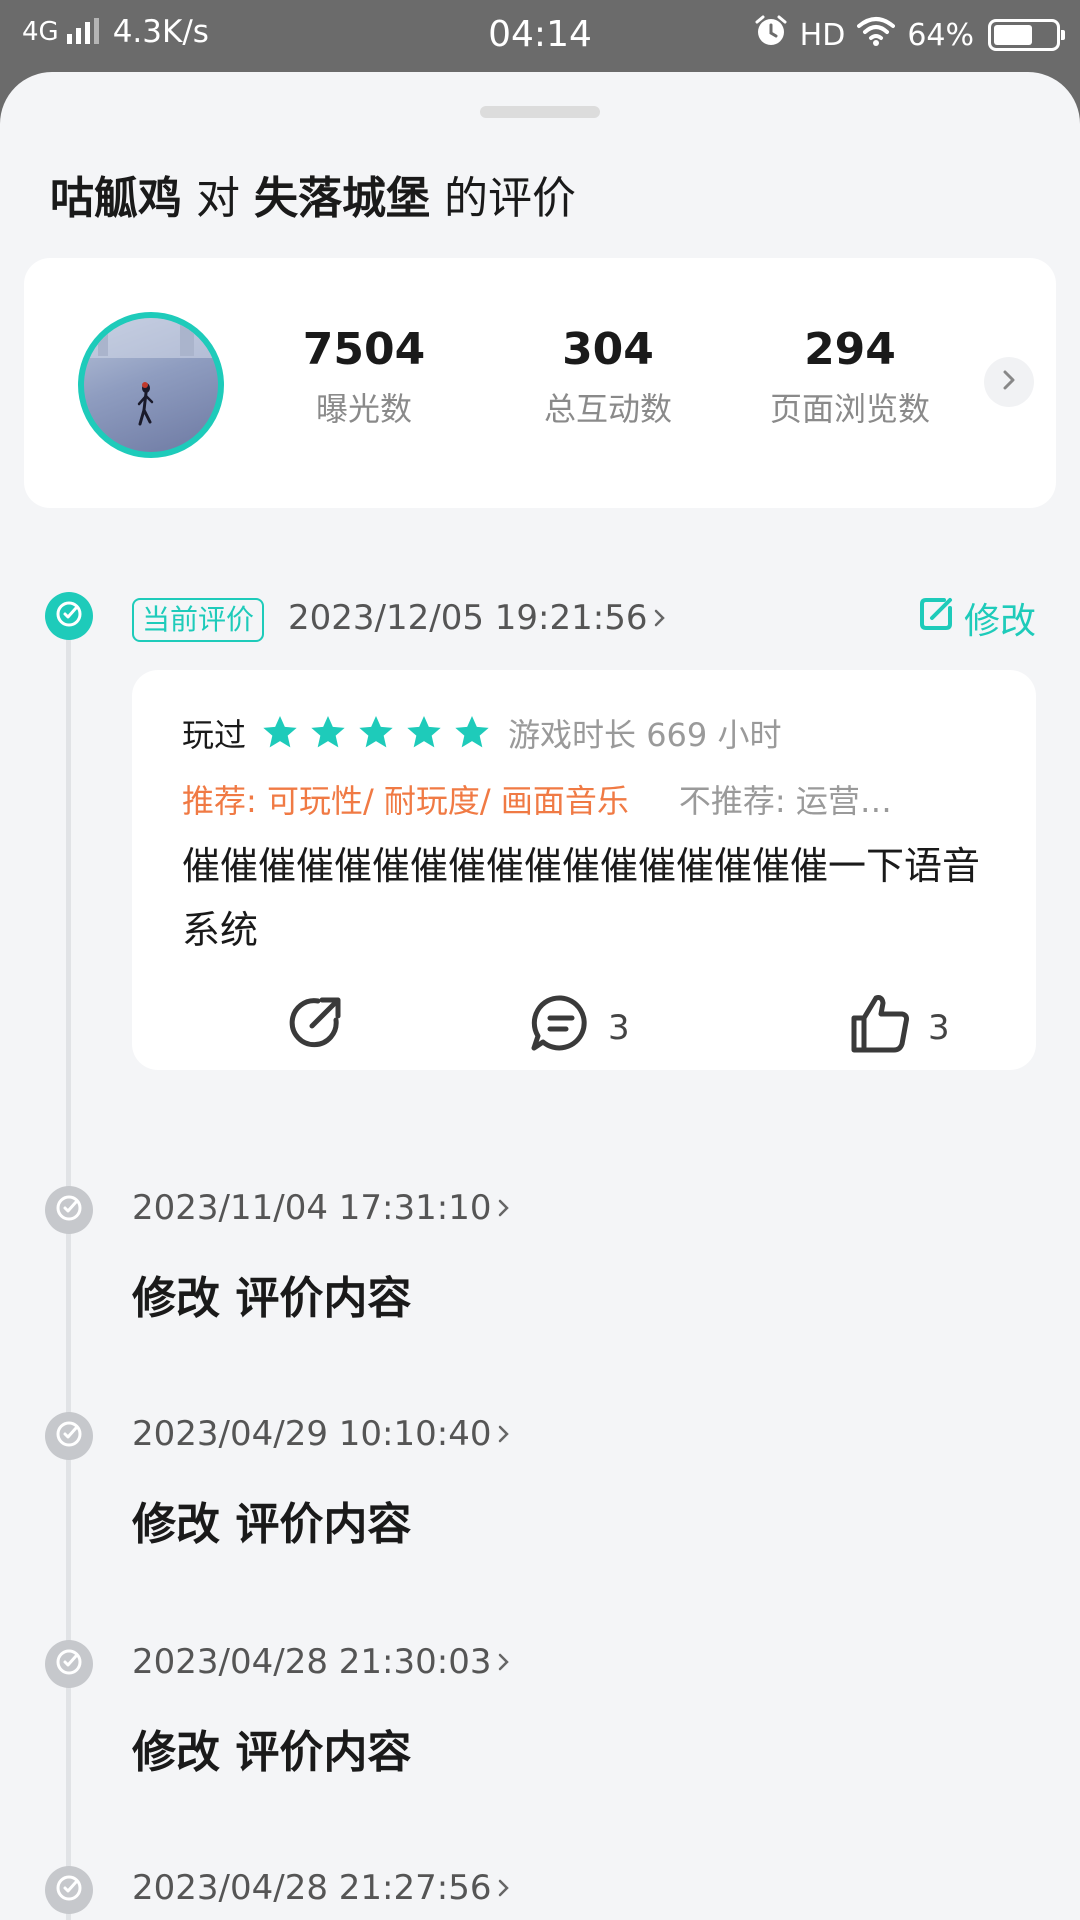  What do you see at coordinates (116, 198) in the screenshot?
I see `title-user: 咕觚鸡` at bounding box center [116, 198].